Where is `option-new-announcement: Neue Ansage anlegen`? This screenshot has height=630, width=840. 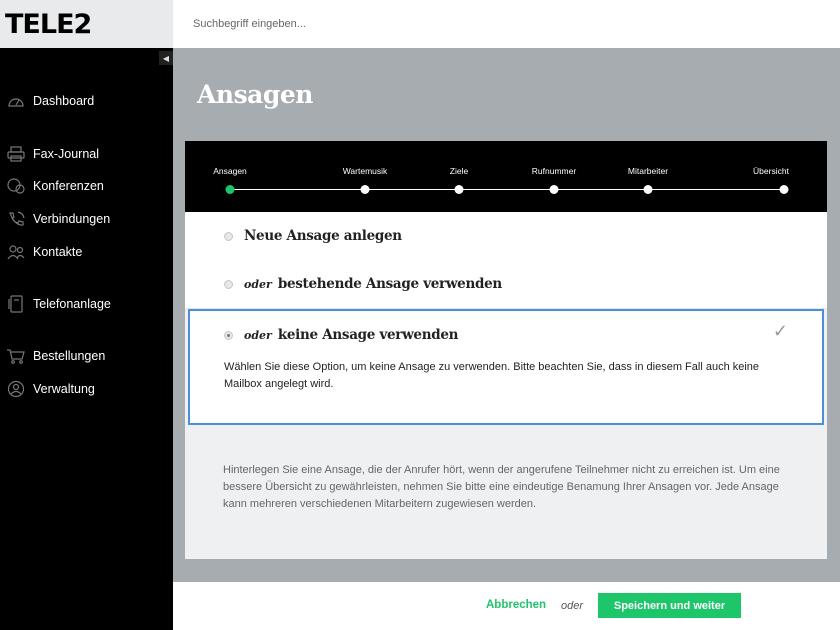 option-new-announcement: Neue Ansage anlegen is located at coordinates (506, 236).